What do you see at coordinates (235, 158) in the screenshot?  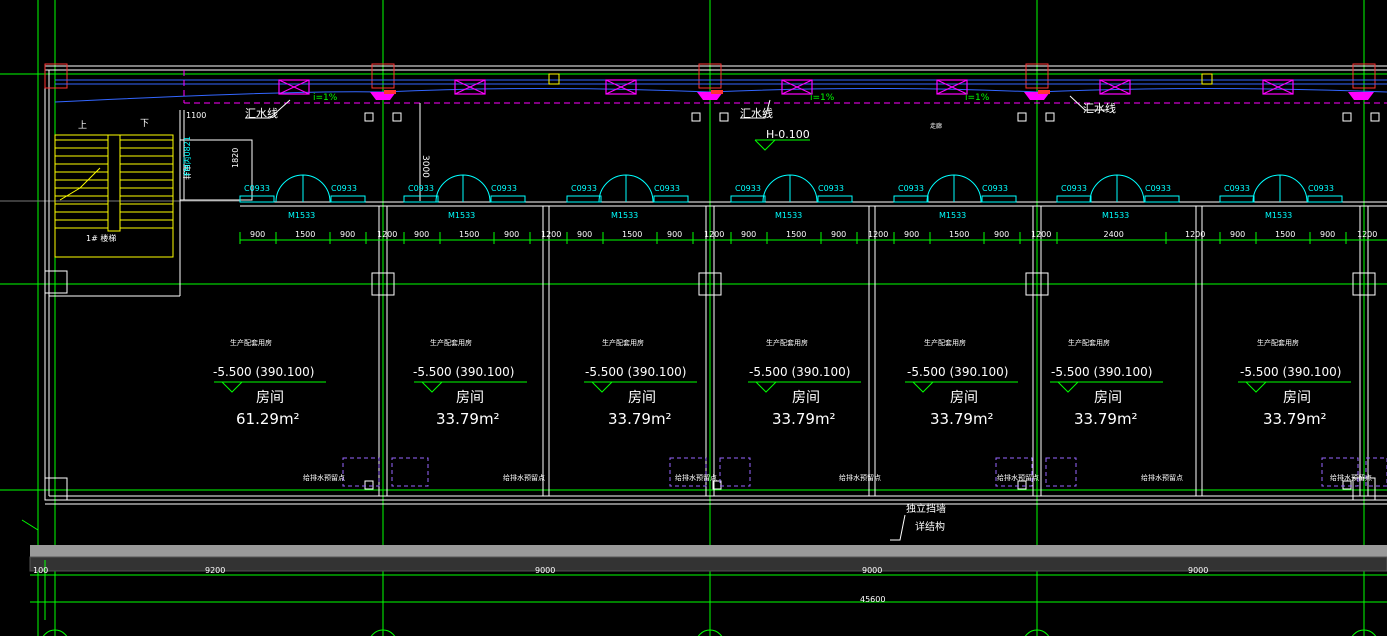 I see `elevator-dim: 1820` at bounding box center [235, 158].